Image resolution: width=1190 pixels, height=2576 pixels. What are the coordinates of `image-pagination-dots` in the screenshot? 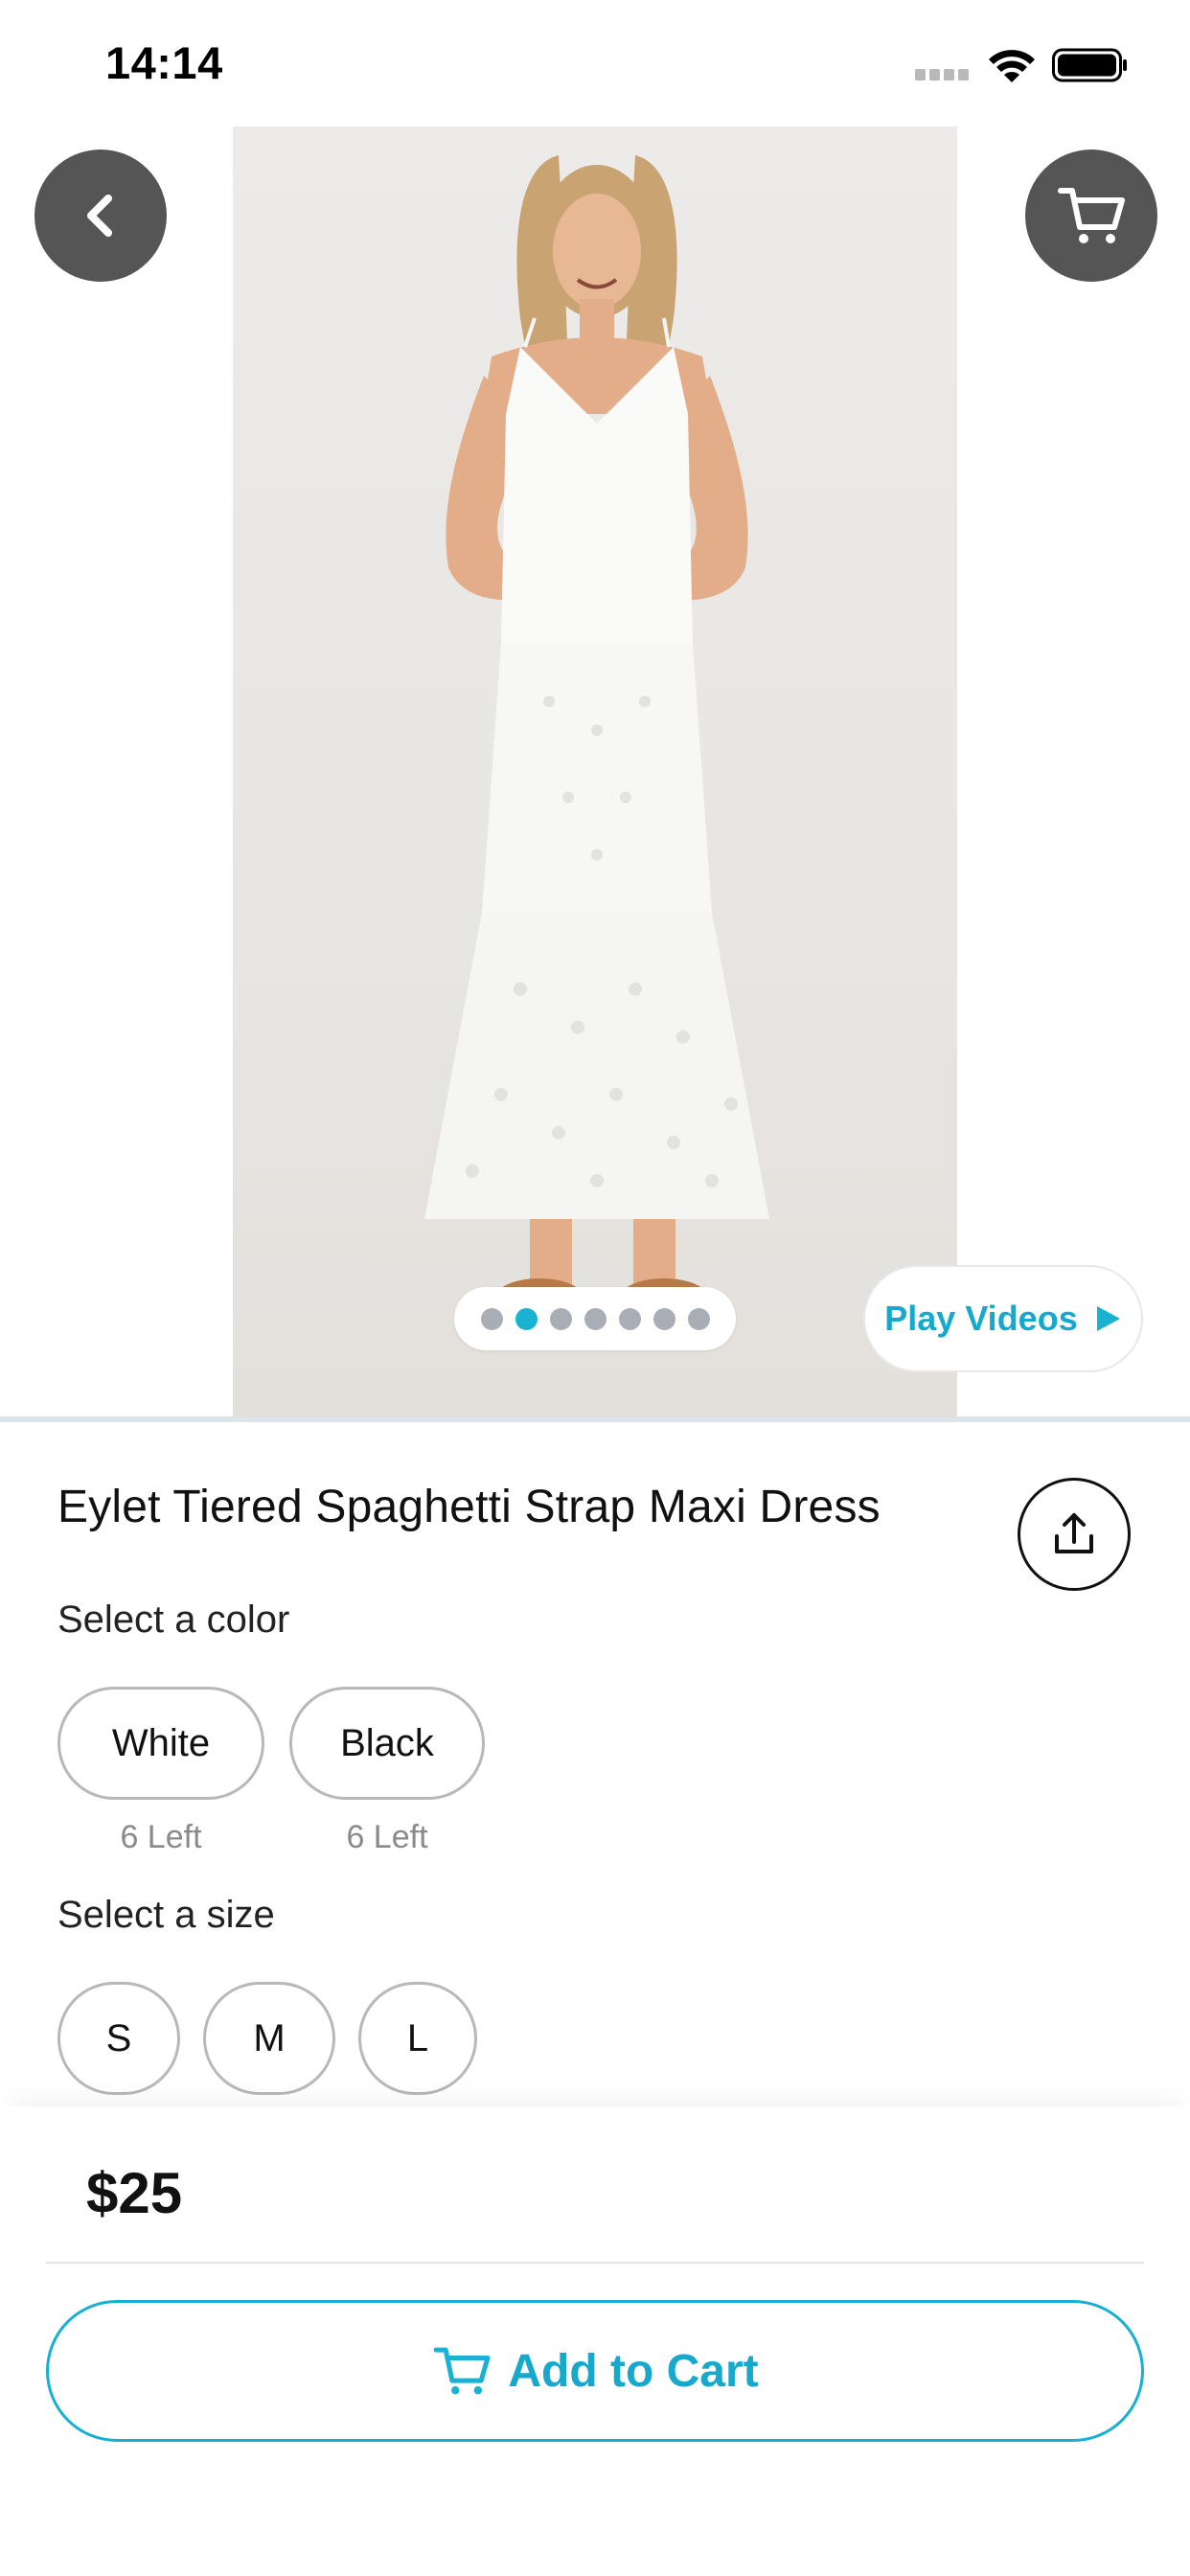 It's located at (595, 1318).